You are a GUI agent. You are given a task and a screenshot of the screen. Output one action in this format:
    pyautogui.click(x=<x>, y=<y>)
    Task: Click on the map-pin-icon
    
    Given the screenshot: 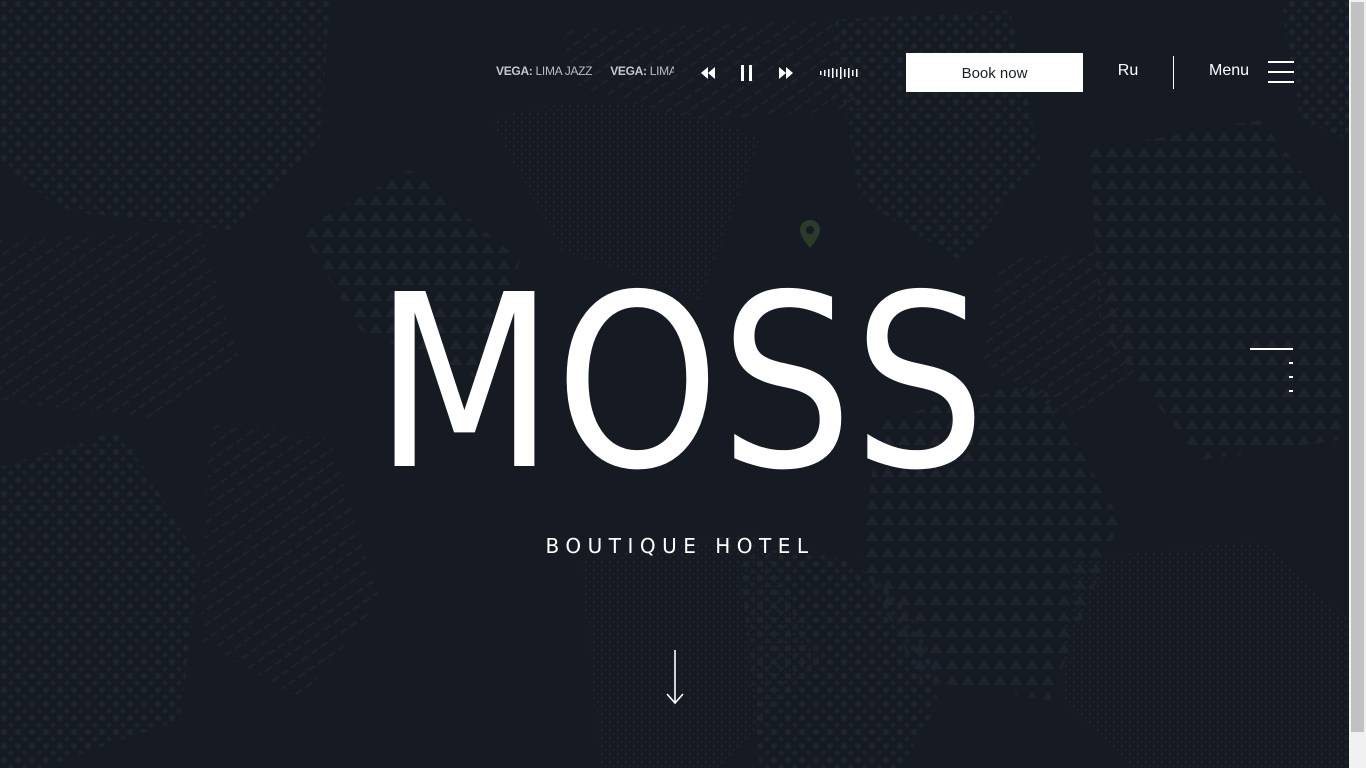 What is the action you would take?
    pyautogui.click(x=810, y=234)
    